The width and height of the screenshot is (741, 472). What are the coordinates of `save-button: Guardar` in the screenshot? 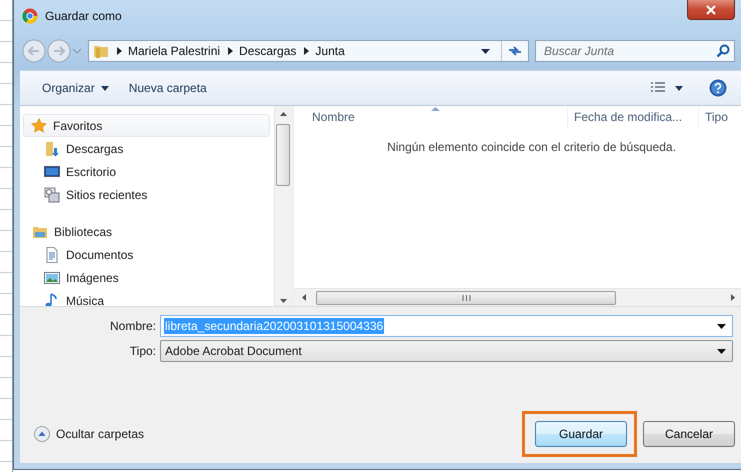 It's located at (581, 433).